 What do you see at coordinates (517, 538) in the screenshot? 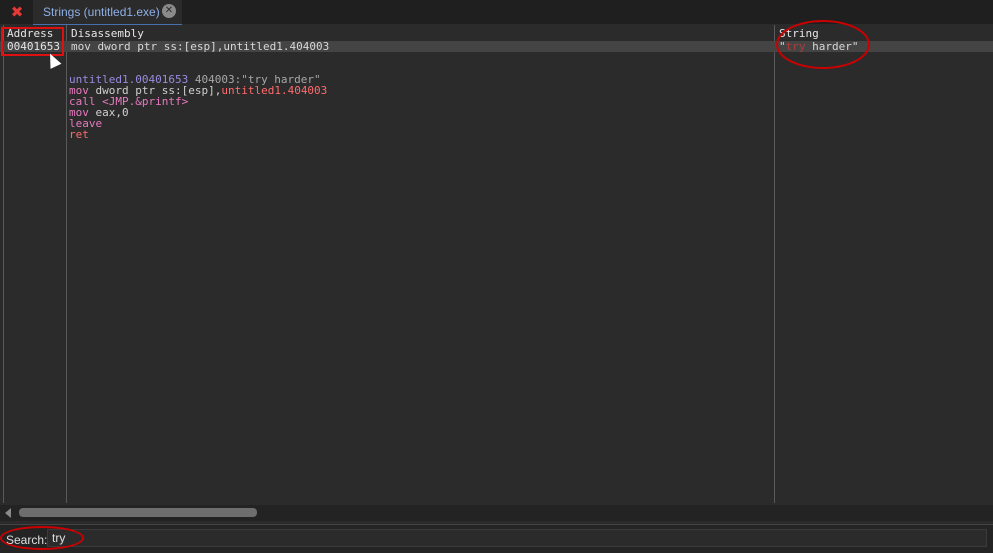
I see `search-input` at bounding box center [517, 538].